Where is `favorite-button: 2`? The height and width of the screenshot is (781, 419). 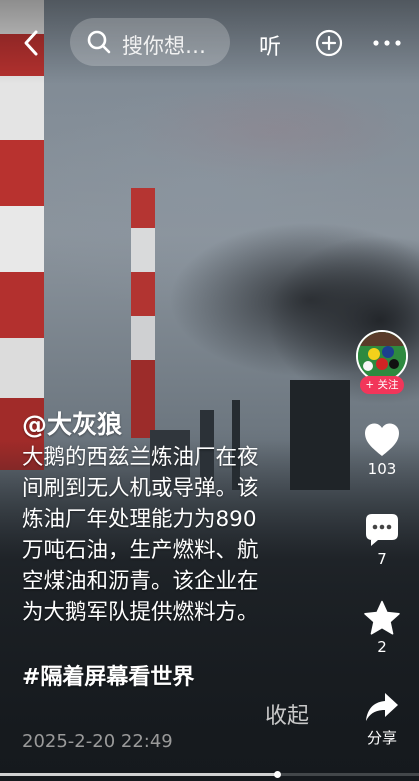
favorite-button: 2 is located at coordinates (382, 628).